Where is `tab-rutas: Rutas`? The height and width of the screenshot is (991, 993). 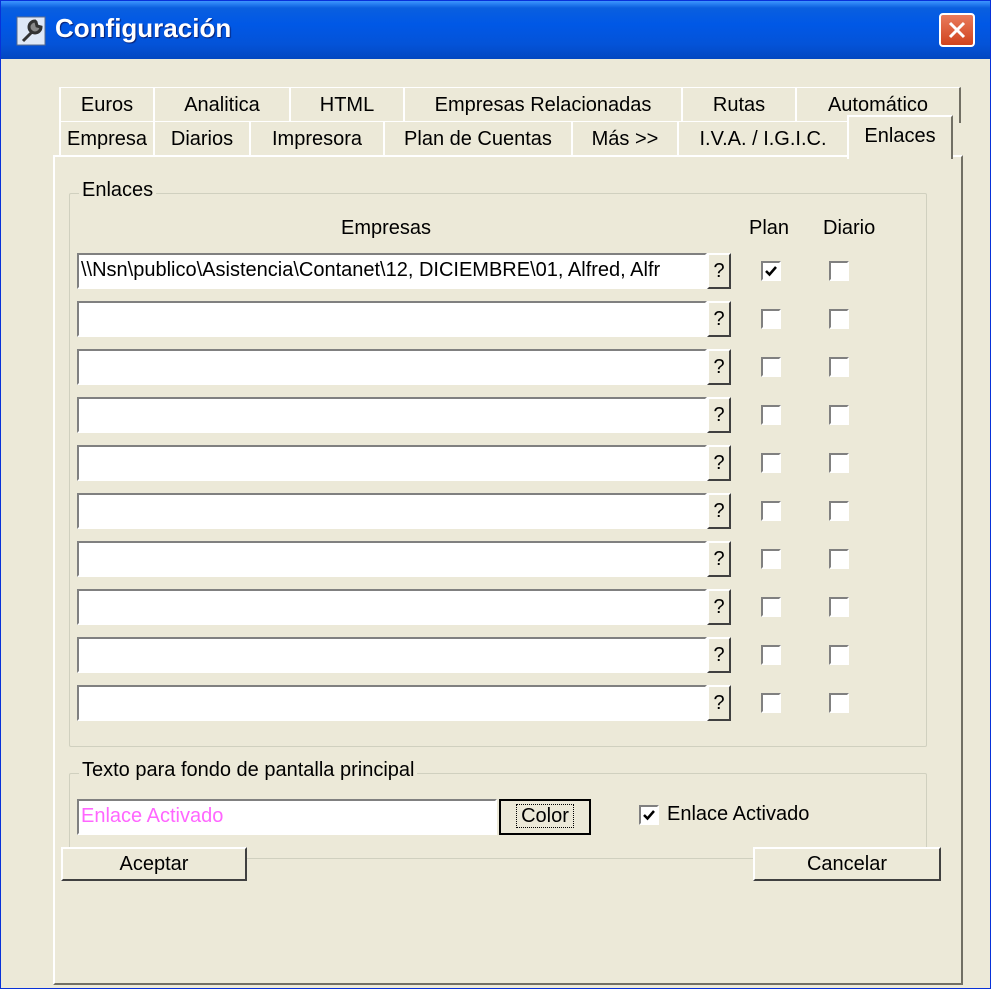 tab-rutas: Rutas is located at coordinates (739, 105).